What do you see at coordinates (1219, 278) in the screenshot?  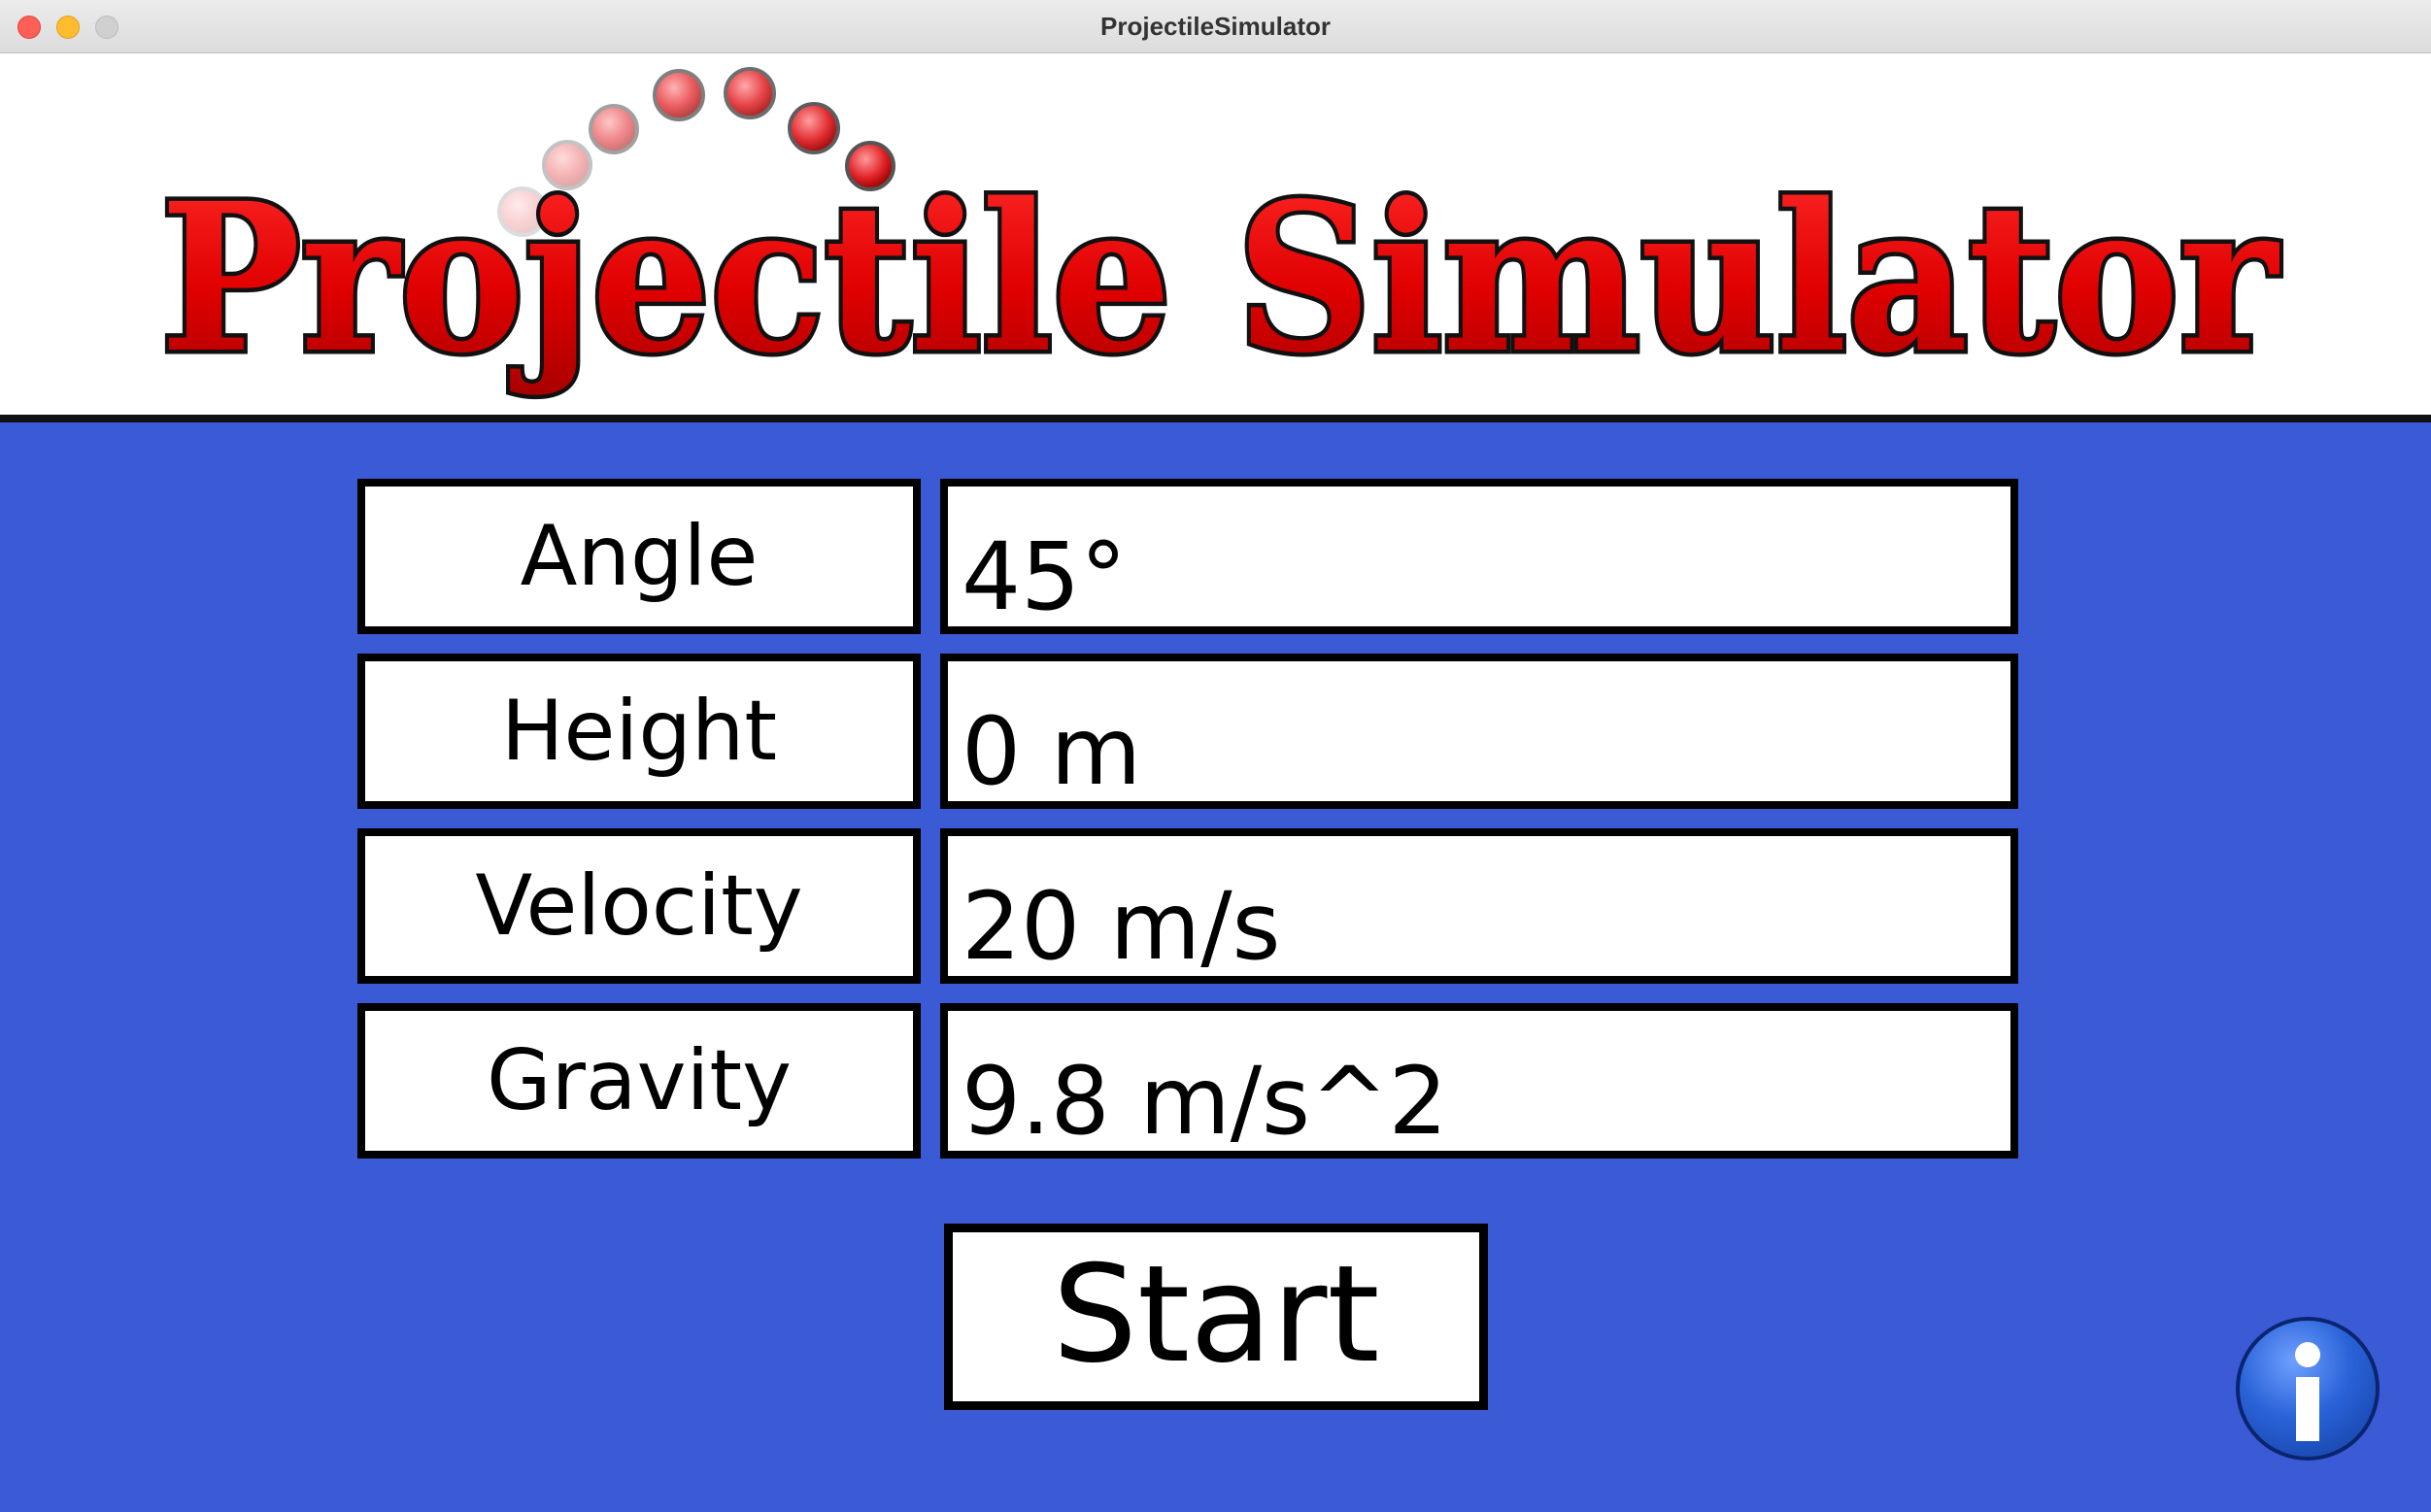 I see `logo-text: Projectile Simulator` at bounding box center [1219, 278].